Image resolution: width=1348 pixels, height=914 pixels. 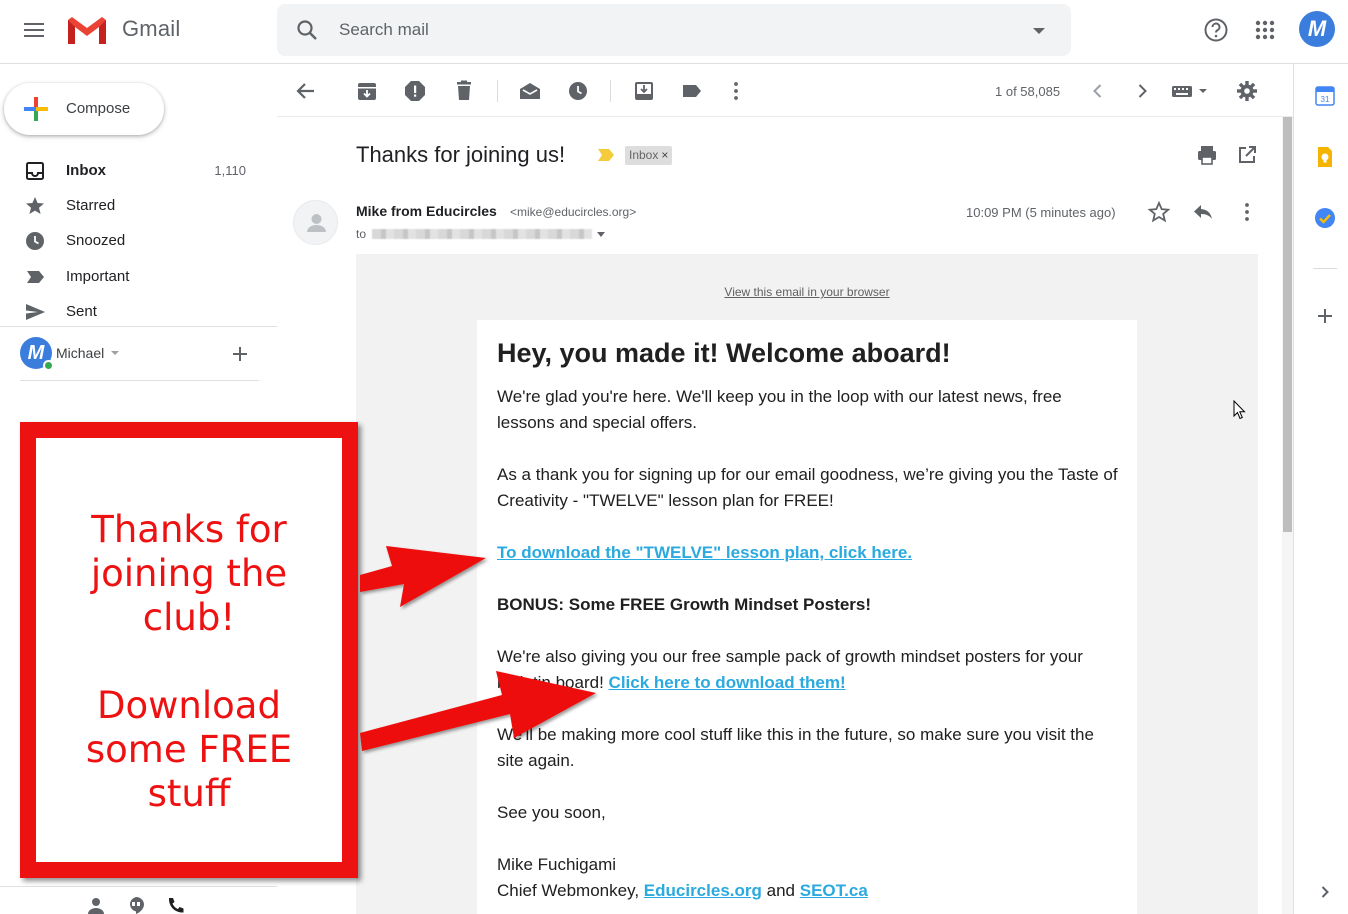 I want to click on hangouts-divider, so click(x=139, y=380).